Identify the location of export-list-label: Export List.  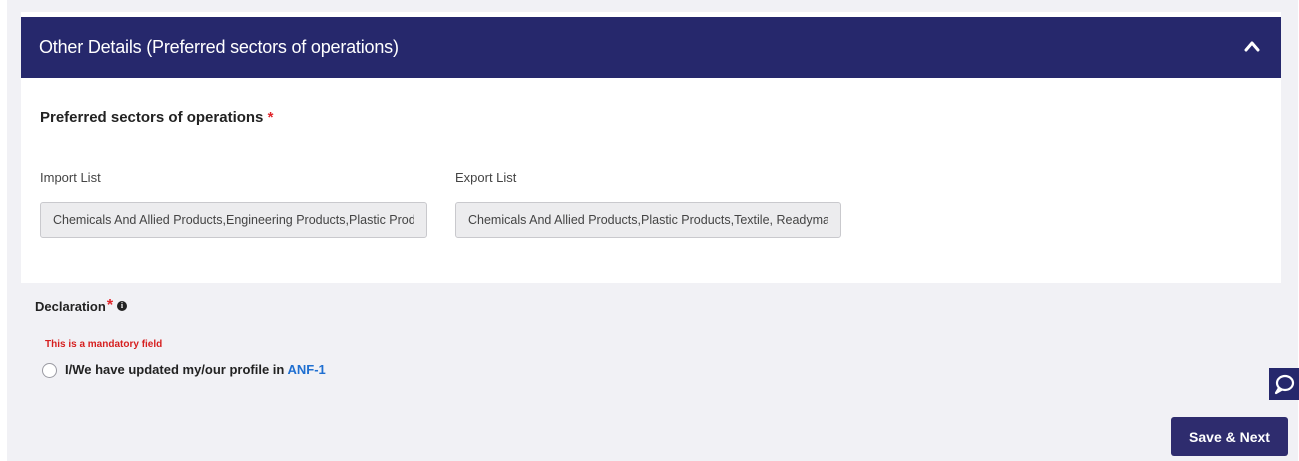
(486, 177).